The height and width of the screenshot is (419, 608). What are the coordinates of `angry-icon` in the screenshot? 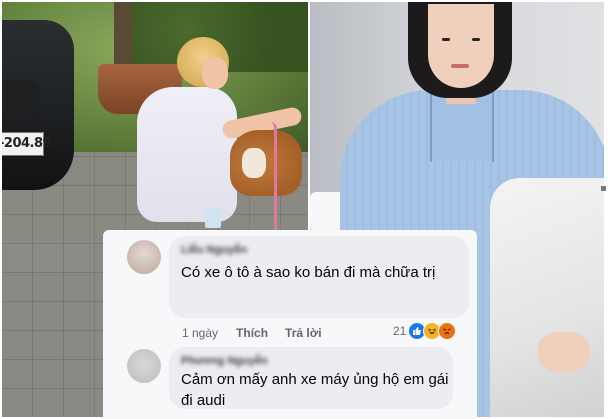 It's located at (447, 331).